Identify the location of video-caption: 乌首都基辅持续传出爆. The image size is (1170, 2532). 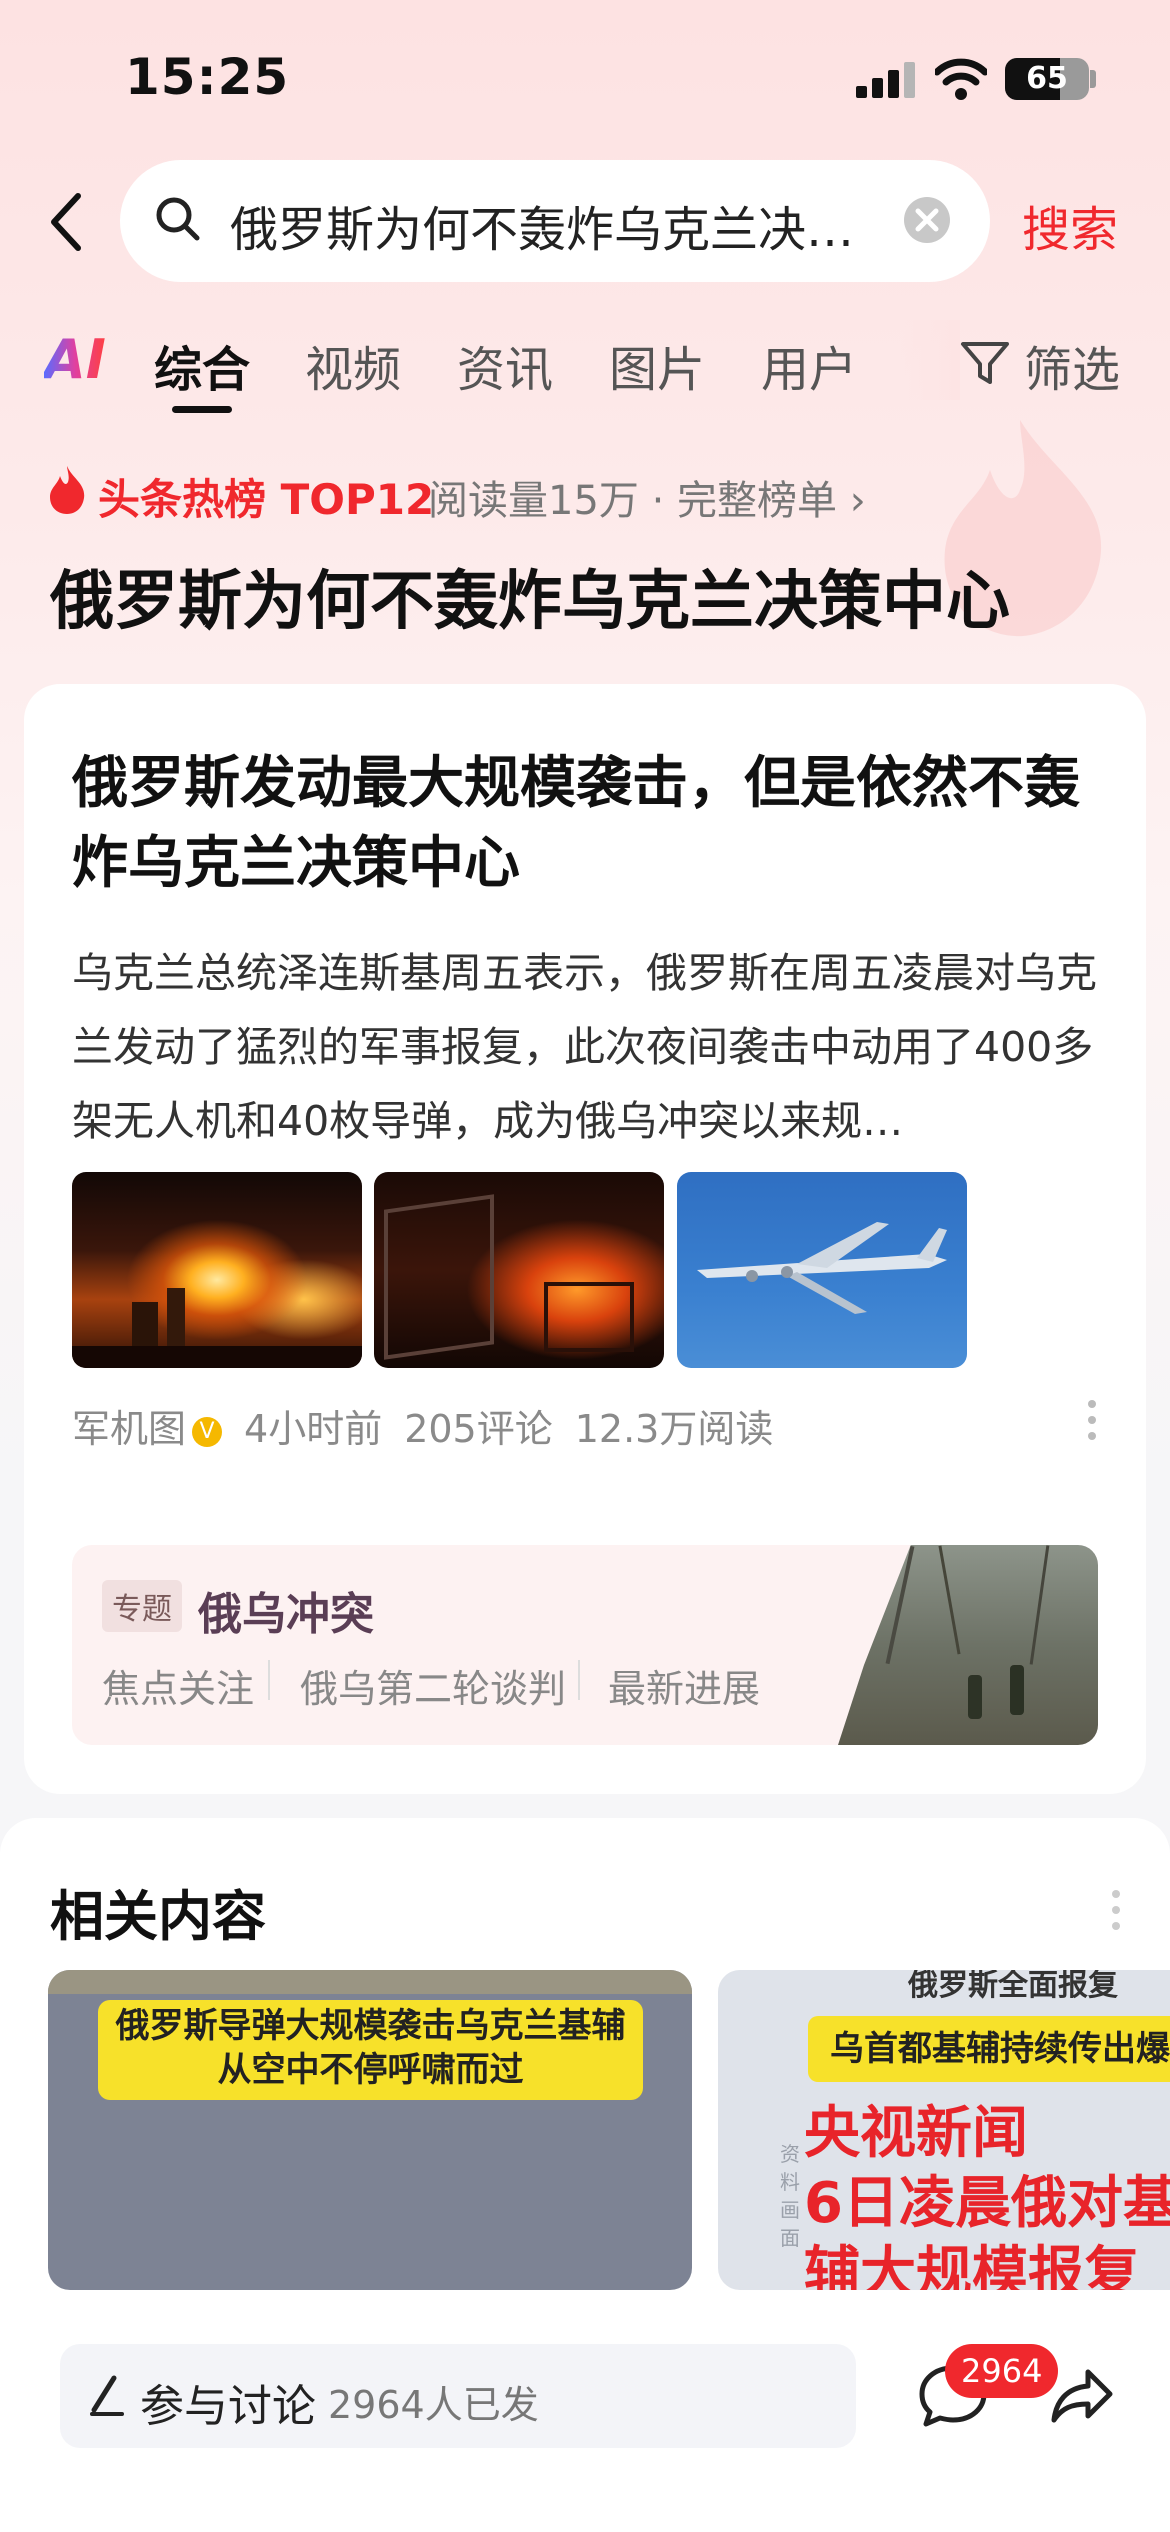
(989, 2049).